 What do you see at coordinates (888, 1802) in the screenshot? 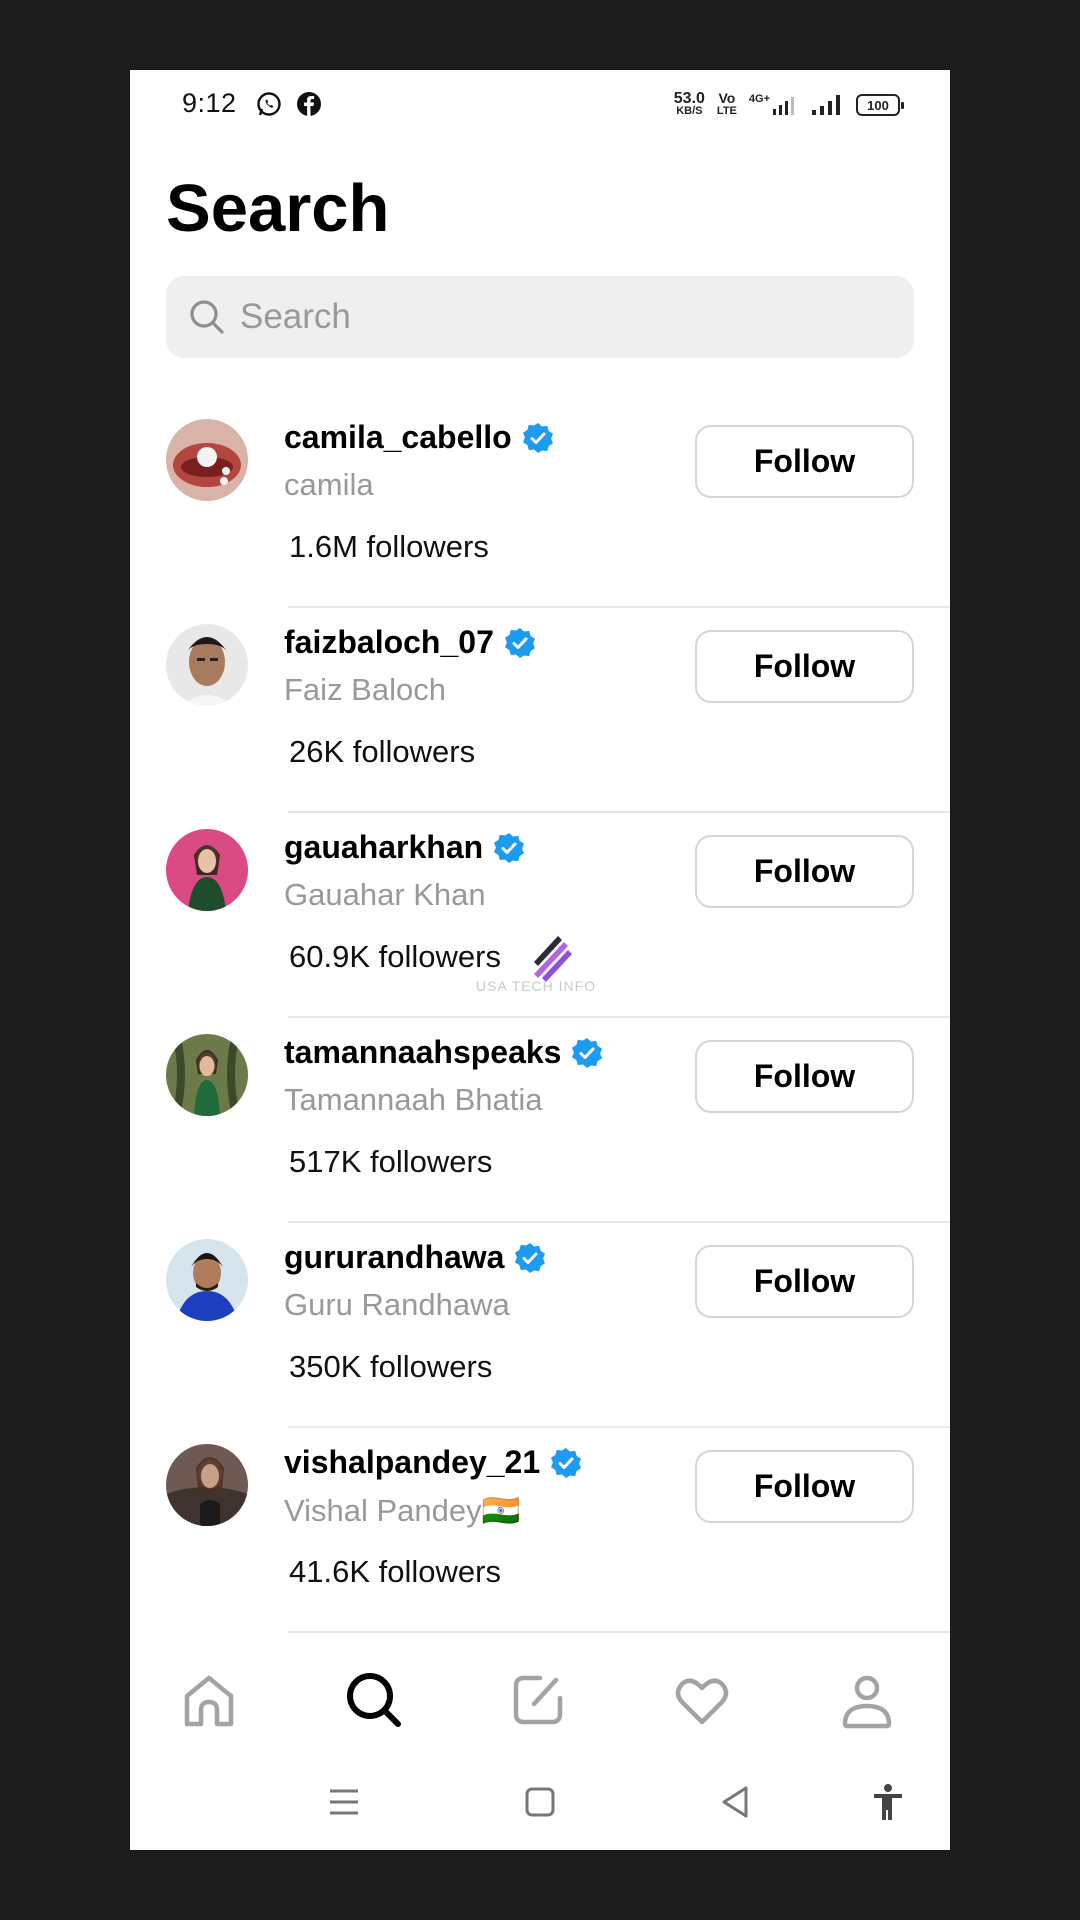
I see `accessibility-icon` at bounding box center [888, 1802].